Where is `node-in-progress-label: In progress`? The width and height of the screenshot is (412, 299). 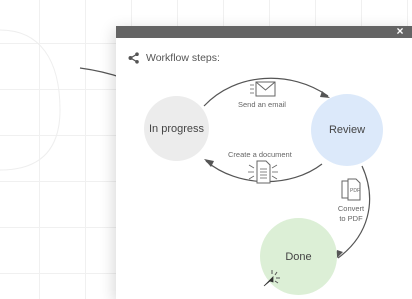
node-in-progress-label: In progress is located at coordinates (176, 128).